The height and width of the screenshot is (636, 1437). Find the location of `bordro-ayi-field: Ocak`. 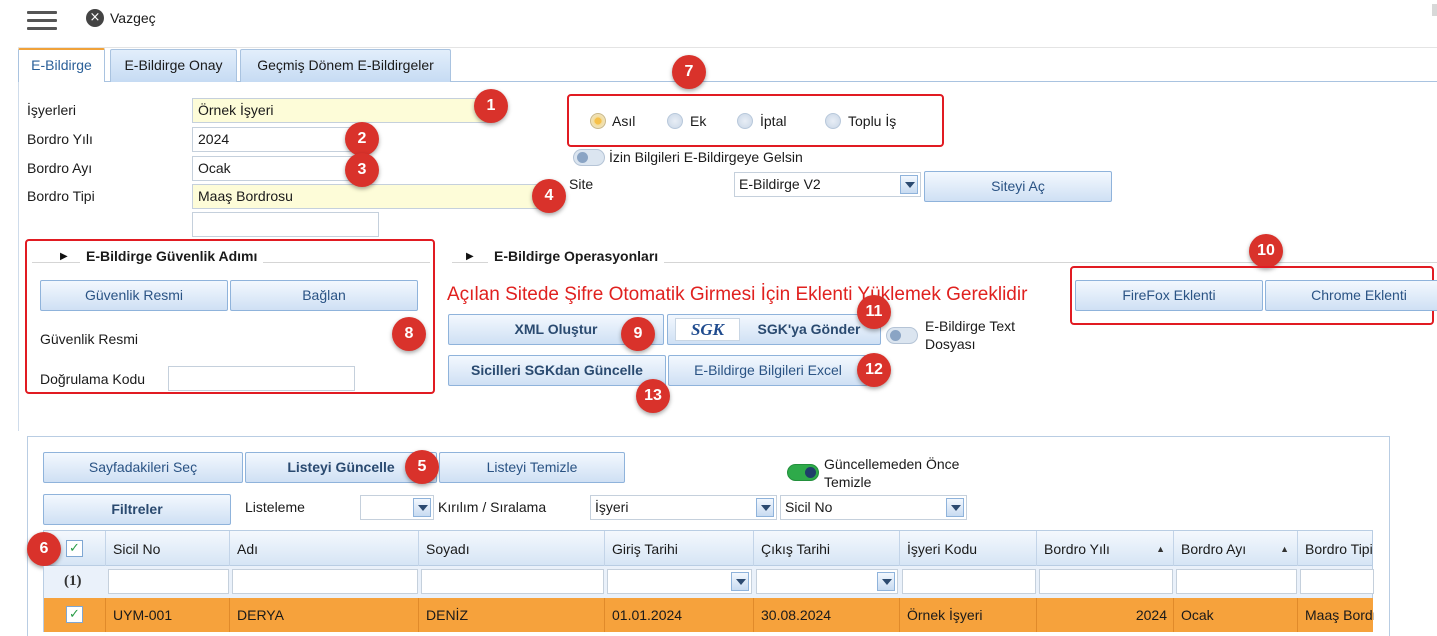

bordro-ayi-field: Ocak is located at coordinates (277, 168).